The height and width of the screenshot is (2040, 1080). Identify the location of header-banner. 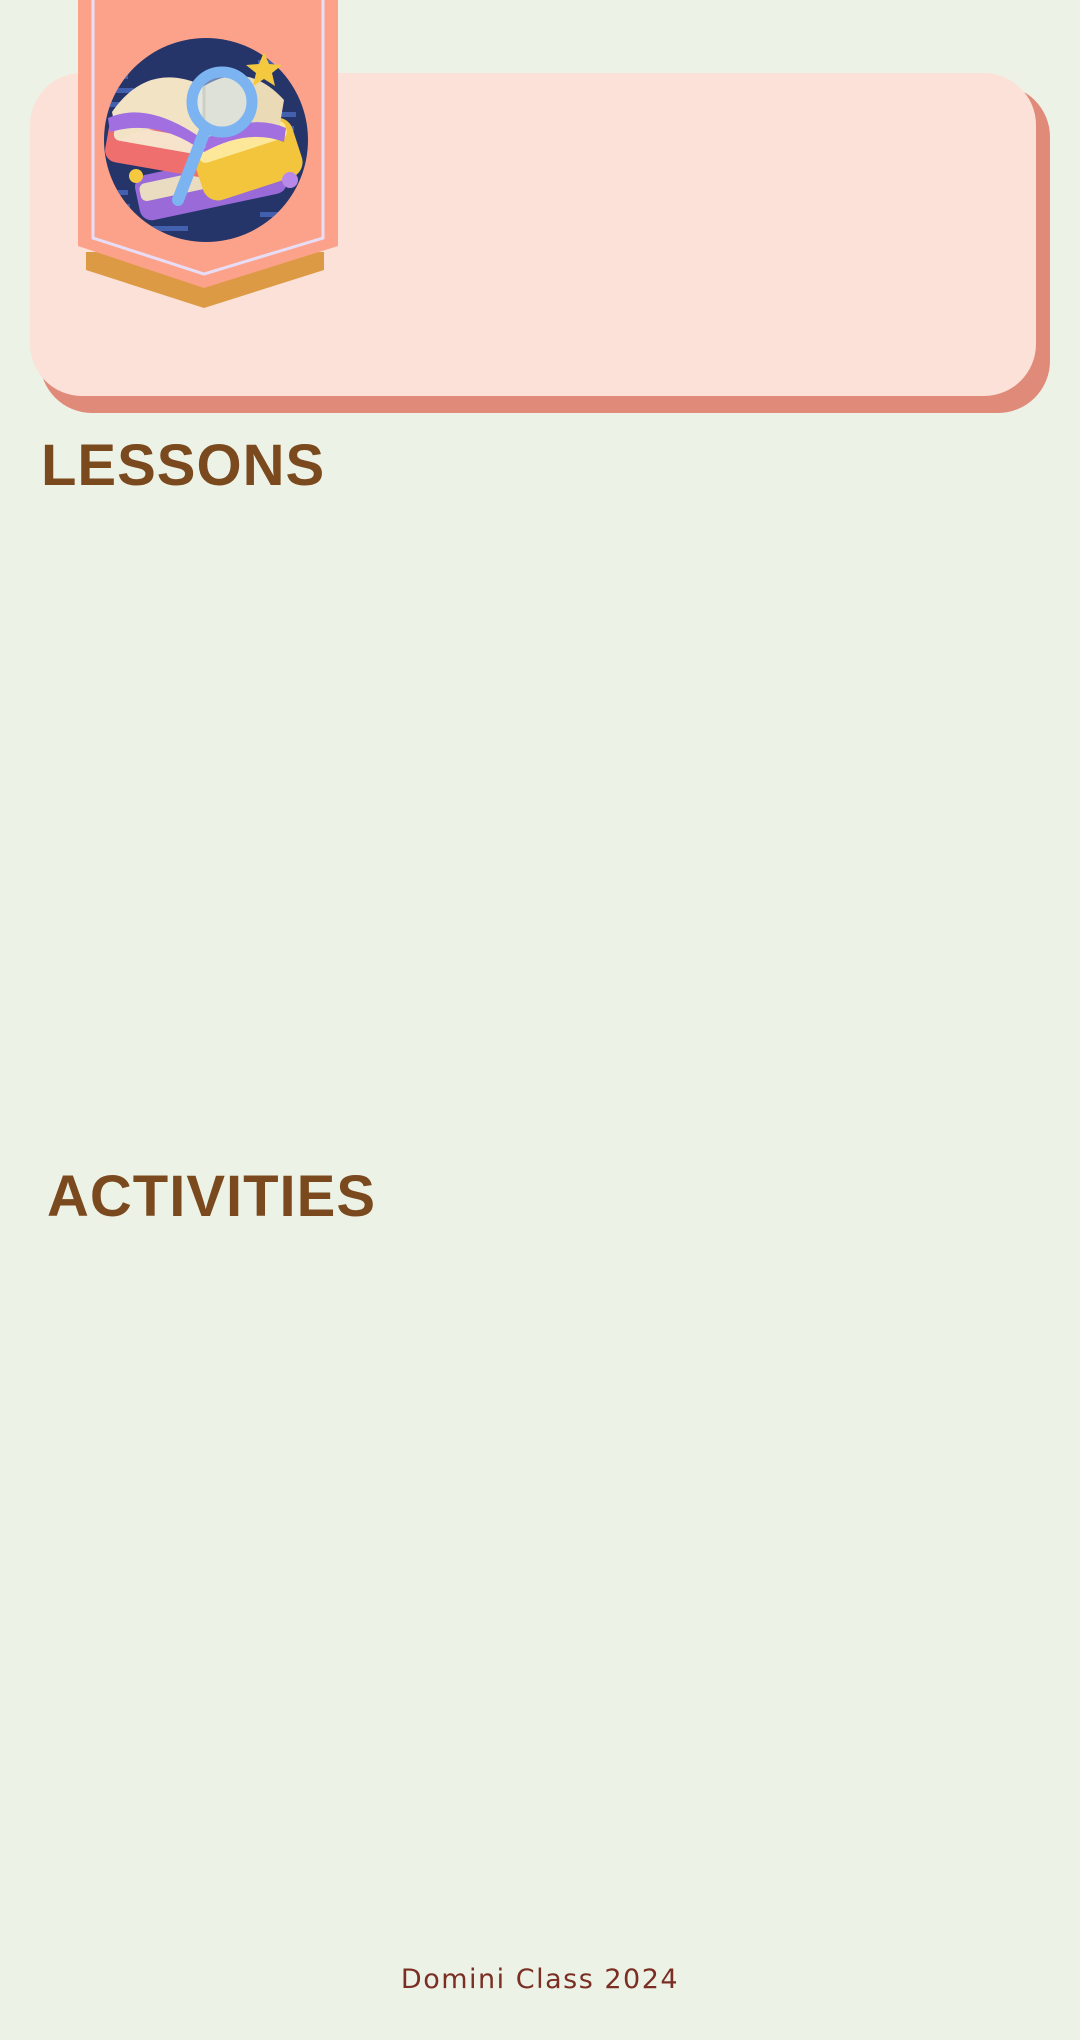
(208, 155).